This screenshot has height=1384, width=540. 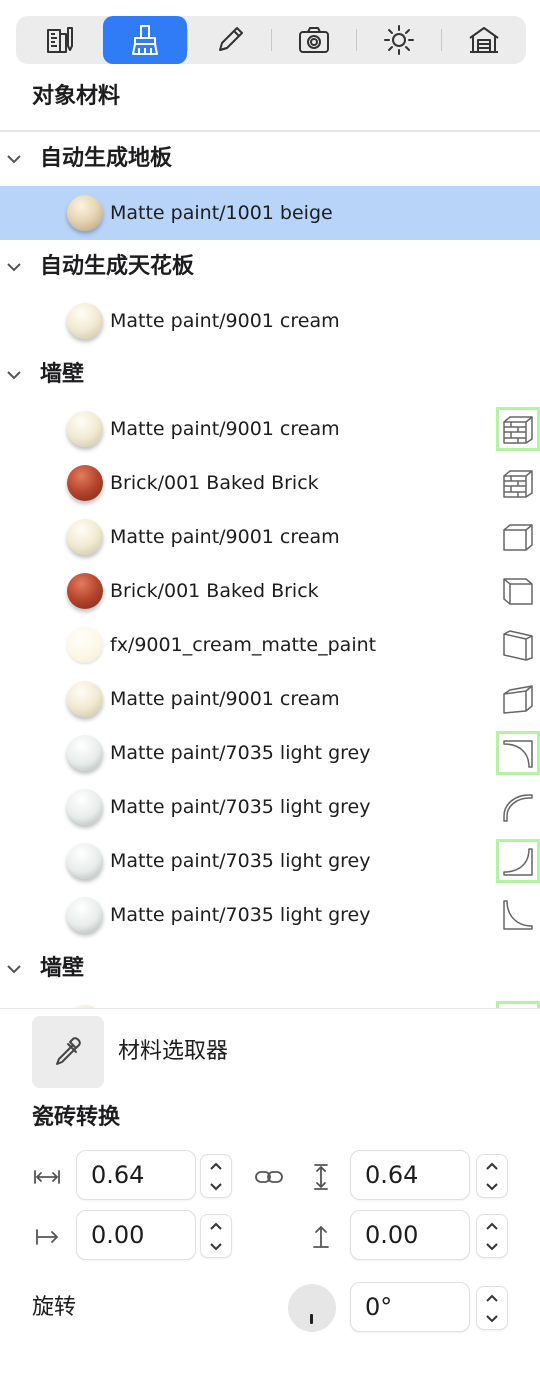 What do you see at coordinates (136, 1175) in the screenshot?
I see `tile-width-input: 0.64` at bounding box center [136, 1175].